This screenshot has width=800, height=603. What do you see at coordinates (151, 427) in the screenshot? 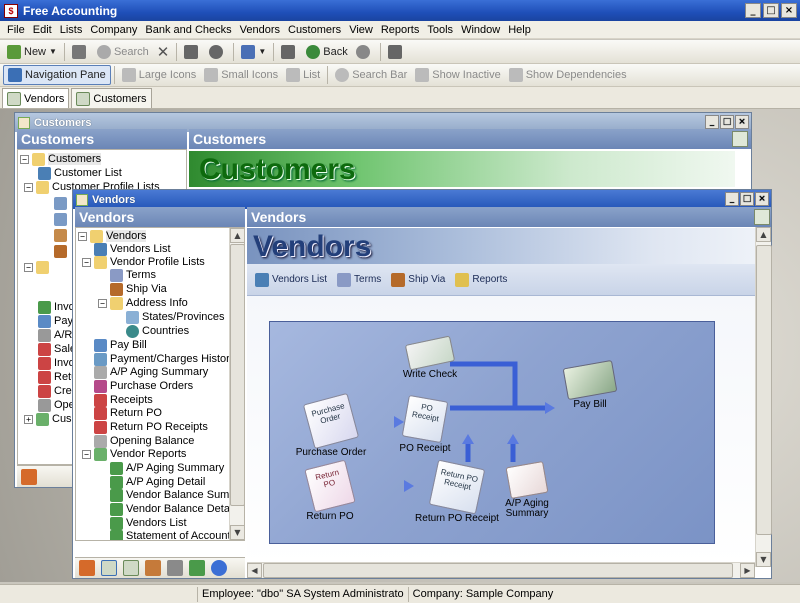
I see `tree-item-return-po-receipts: Return PO Receipts` at bounding box center [151, 427].